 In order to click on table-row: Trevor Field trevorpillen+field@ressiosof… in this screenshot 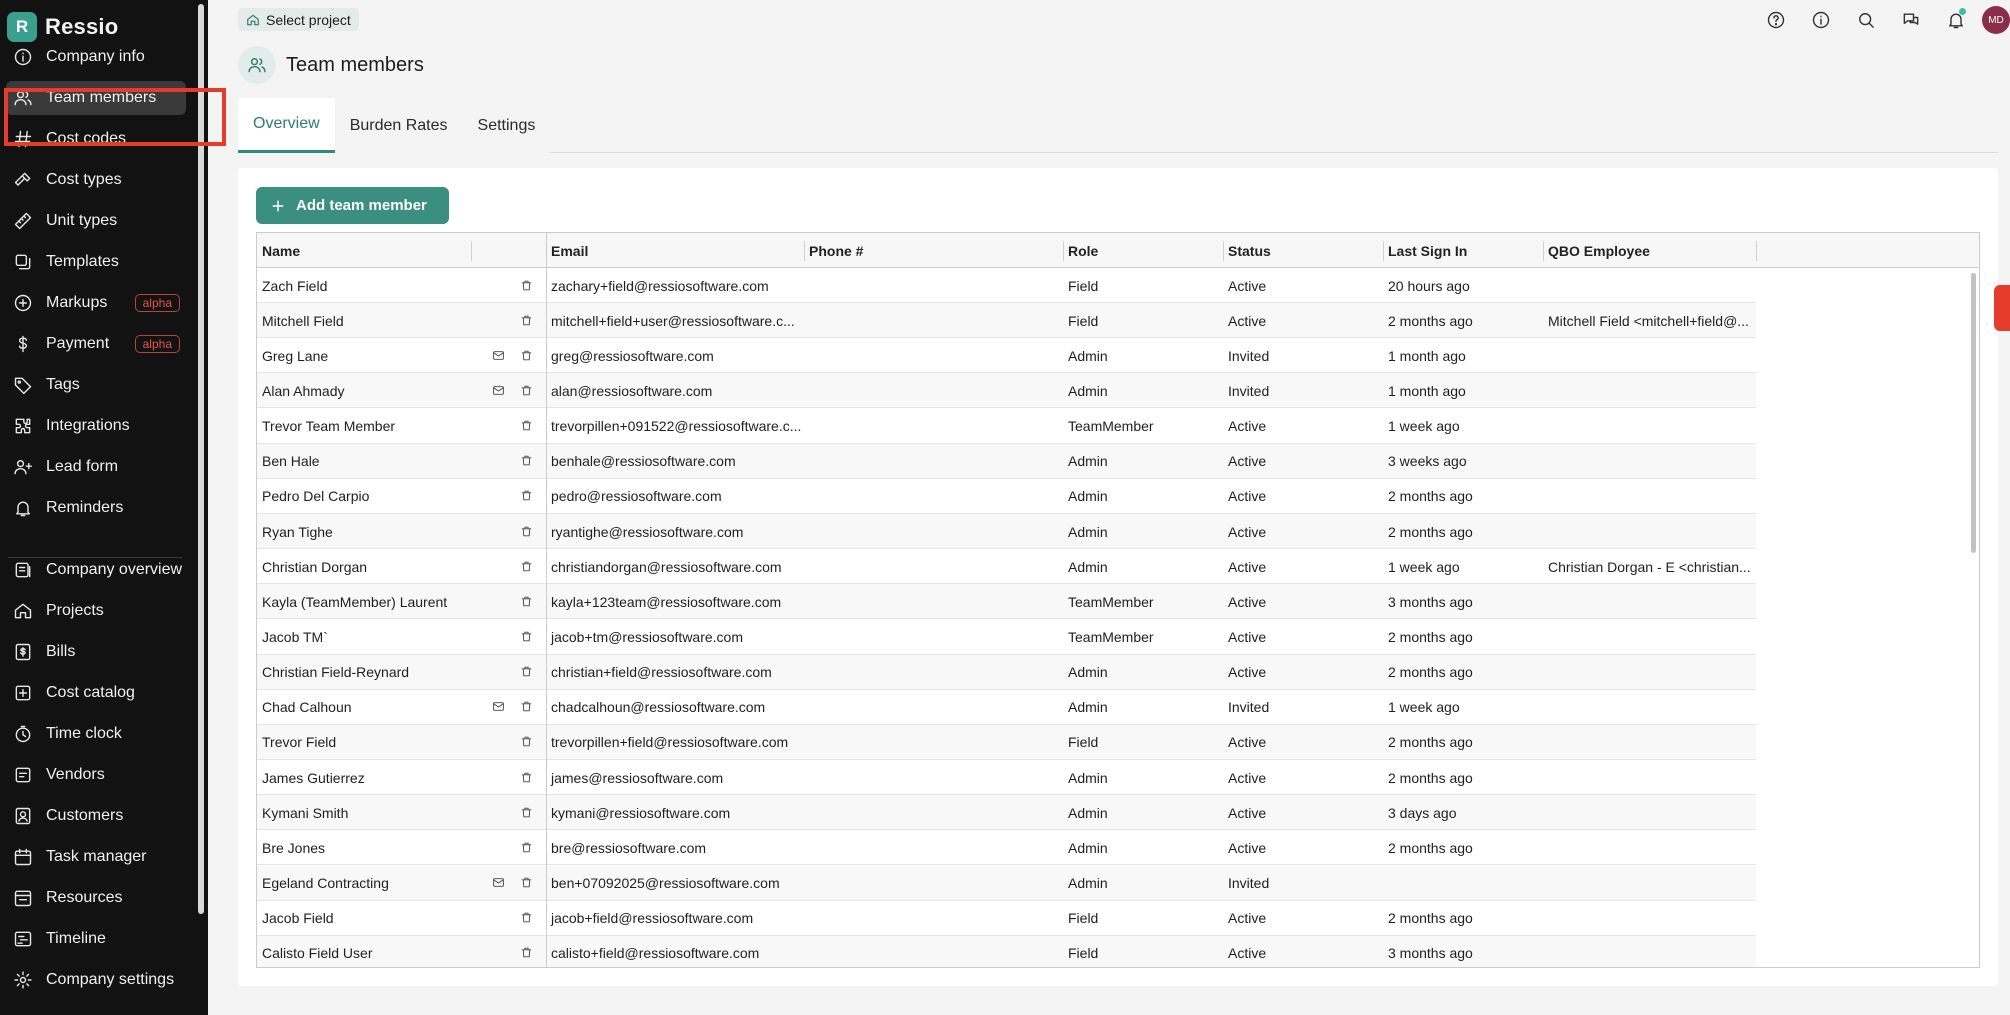, I will do `click(1006, 742)`.